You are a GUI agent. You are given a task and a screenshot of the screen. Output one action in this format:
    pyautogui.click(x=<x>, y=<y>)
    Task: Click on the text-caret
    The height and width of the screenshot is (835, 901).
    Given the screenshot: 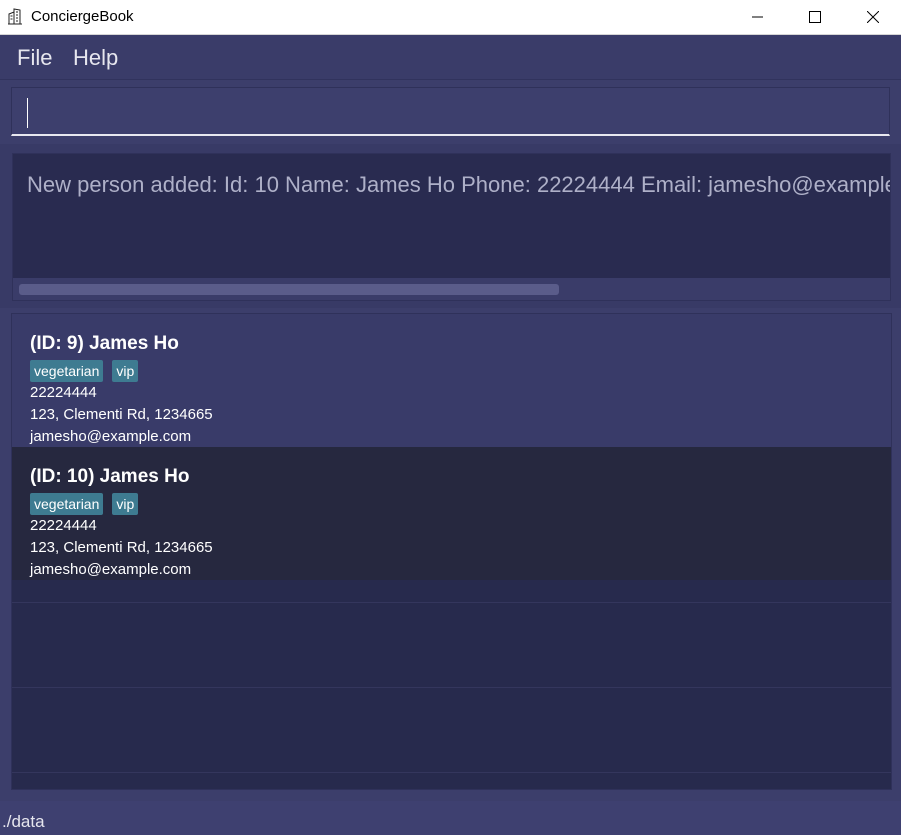 What is the action you would take?
    pyautogui.click(x=27, y=113)
    